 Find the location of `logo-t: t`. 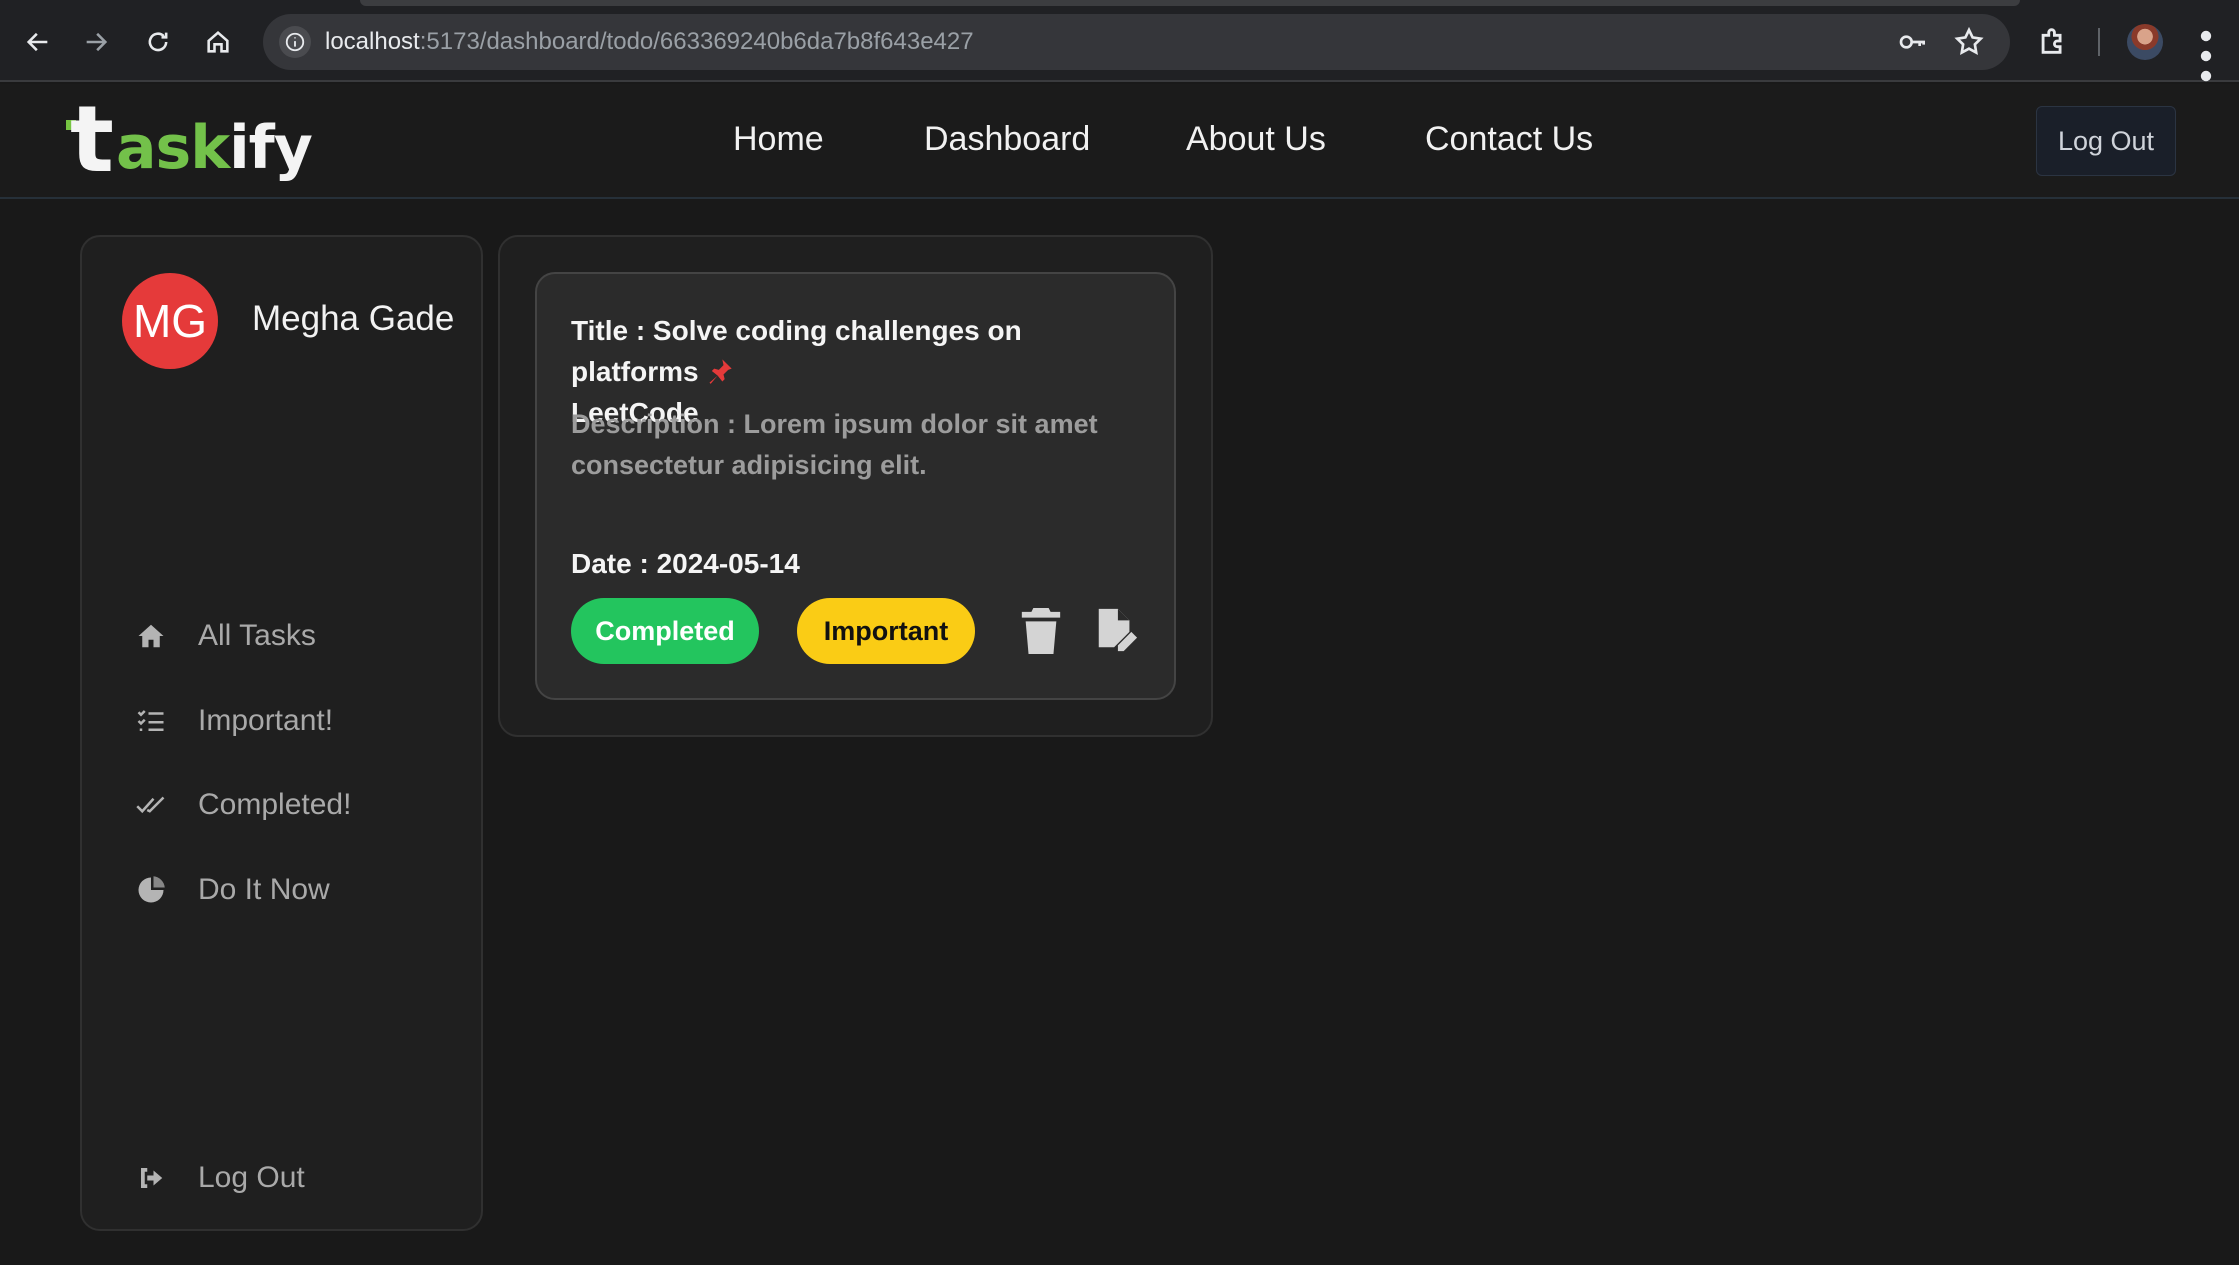

logo-t: t is located at coordinates (92, 139).